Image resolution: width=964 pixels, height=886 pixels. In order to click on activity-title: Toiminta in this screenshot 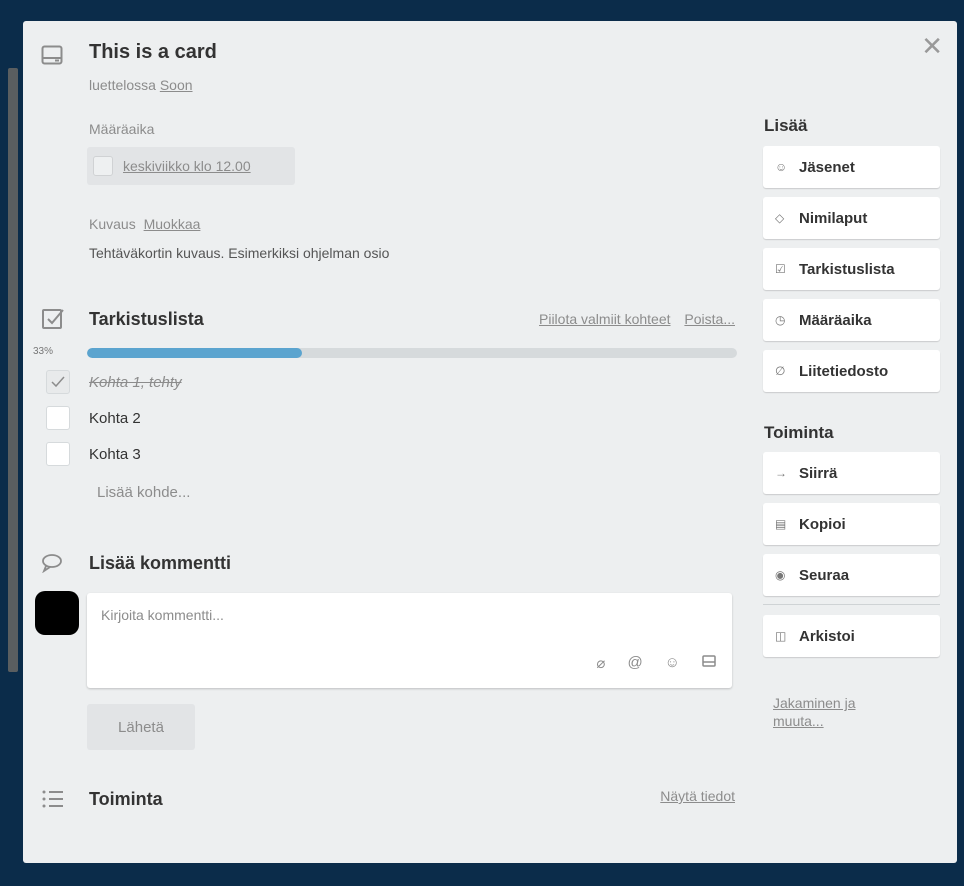, I will do `click(126, 799)`.